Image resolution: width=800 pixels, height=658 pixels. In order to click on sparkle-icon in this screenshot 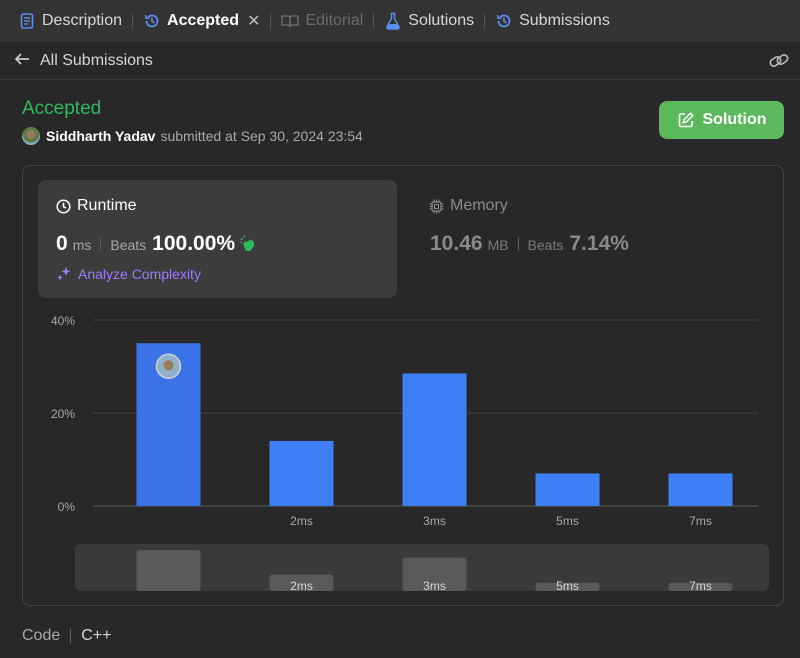, I will do `click(64, 274)`.